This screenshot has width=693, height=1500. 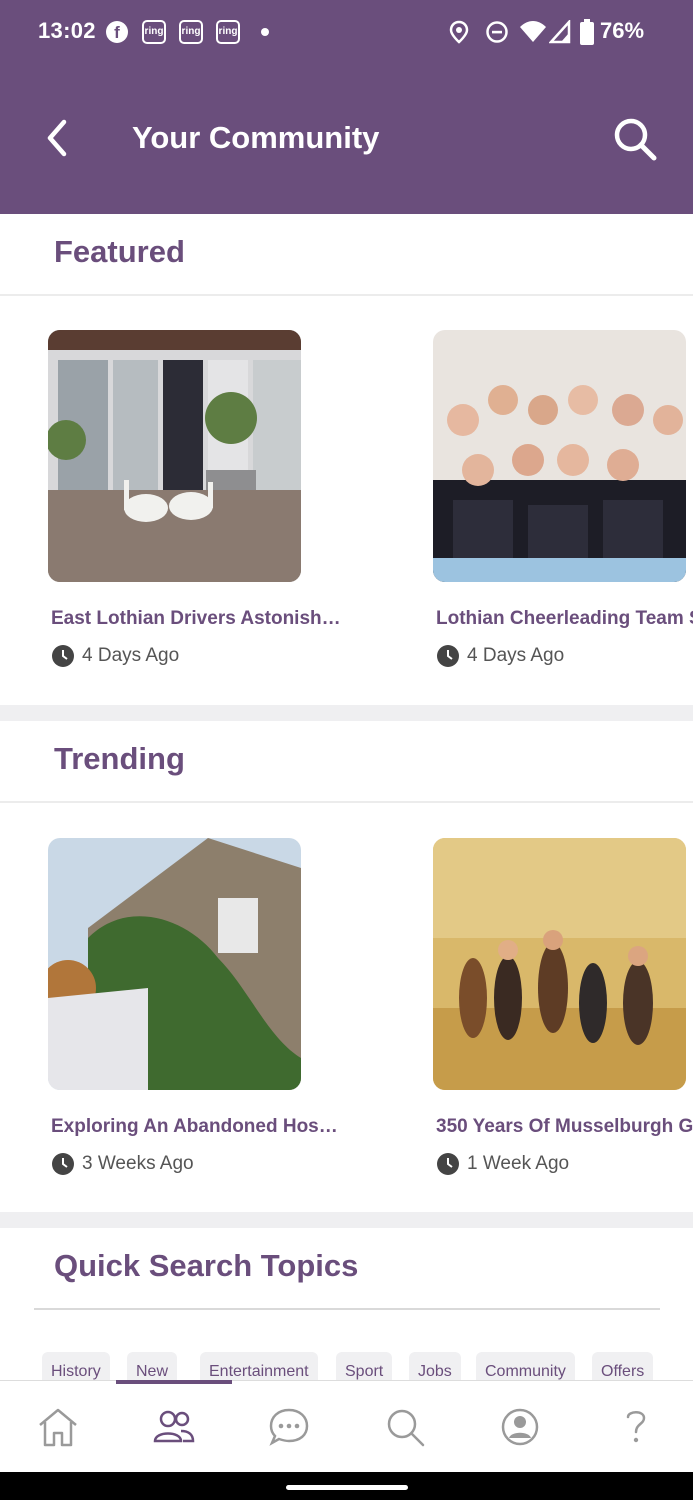 What do you see at coordinates (174, 1382) in the screenshot?
I see `active-tab-indicator` at bounding box center [174, 1382].